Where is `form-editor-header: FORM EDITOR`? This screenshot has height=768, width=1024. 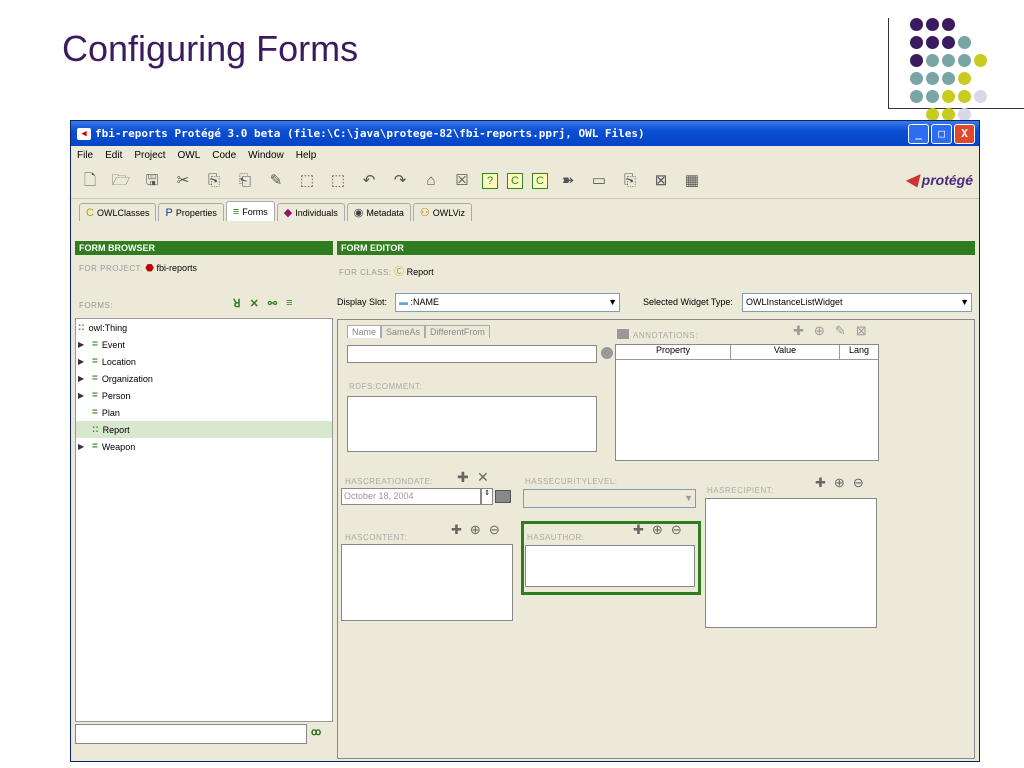
form-editor-header: FORM EDITOR is located at coordinates (656, 248).